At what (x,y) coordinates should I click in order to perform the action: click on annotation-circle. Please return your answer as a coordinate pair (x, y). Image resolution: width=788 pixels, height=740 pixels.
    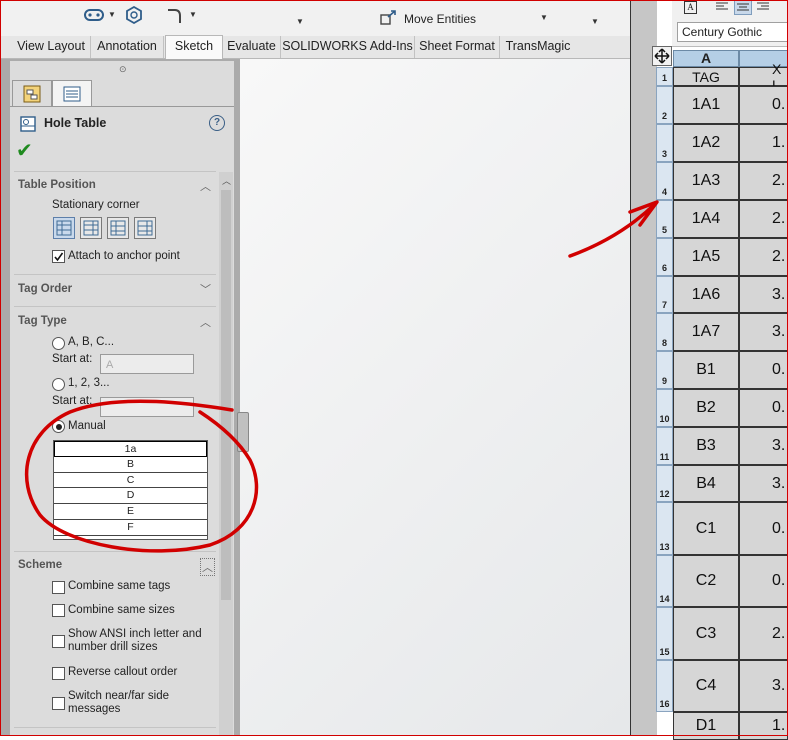
    Looking at the image, I should click on (141, 476).